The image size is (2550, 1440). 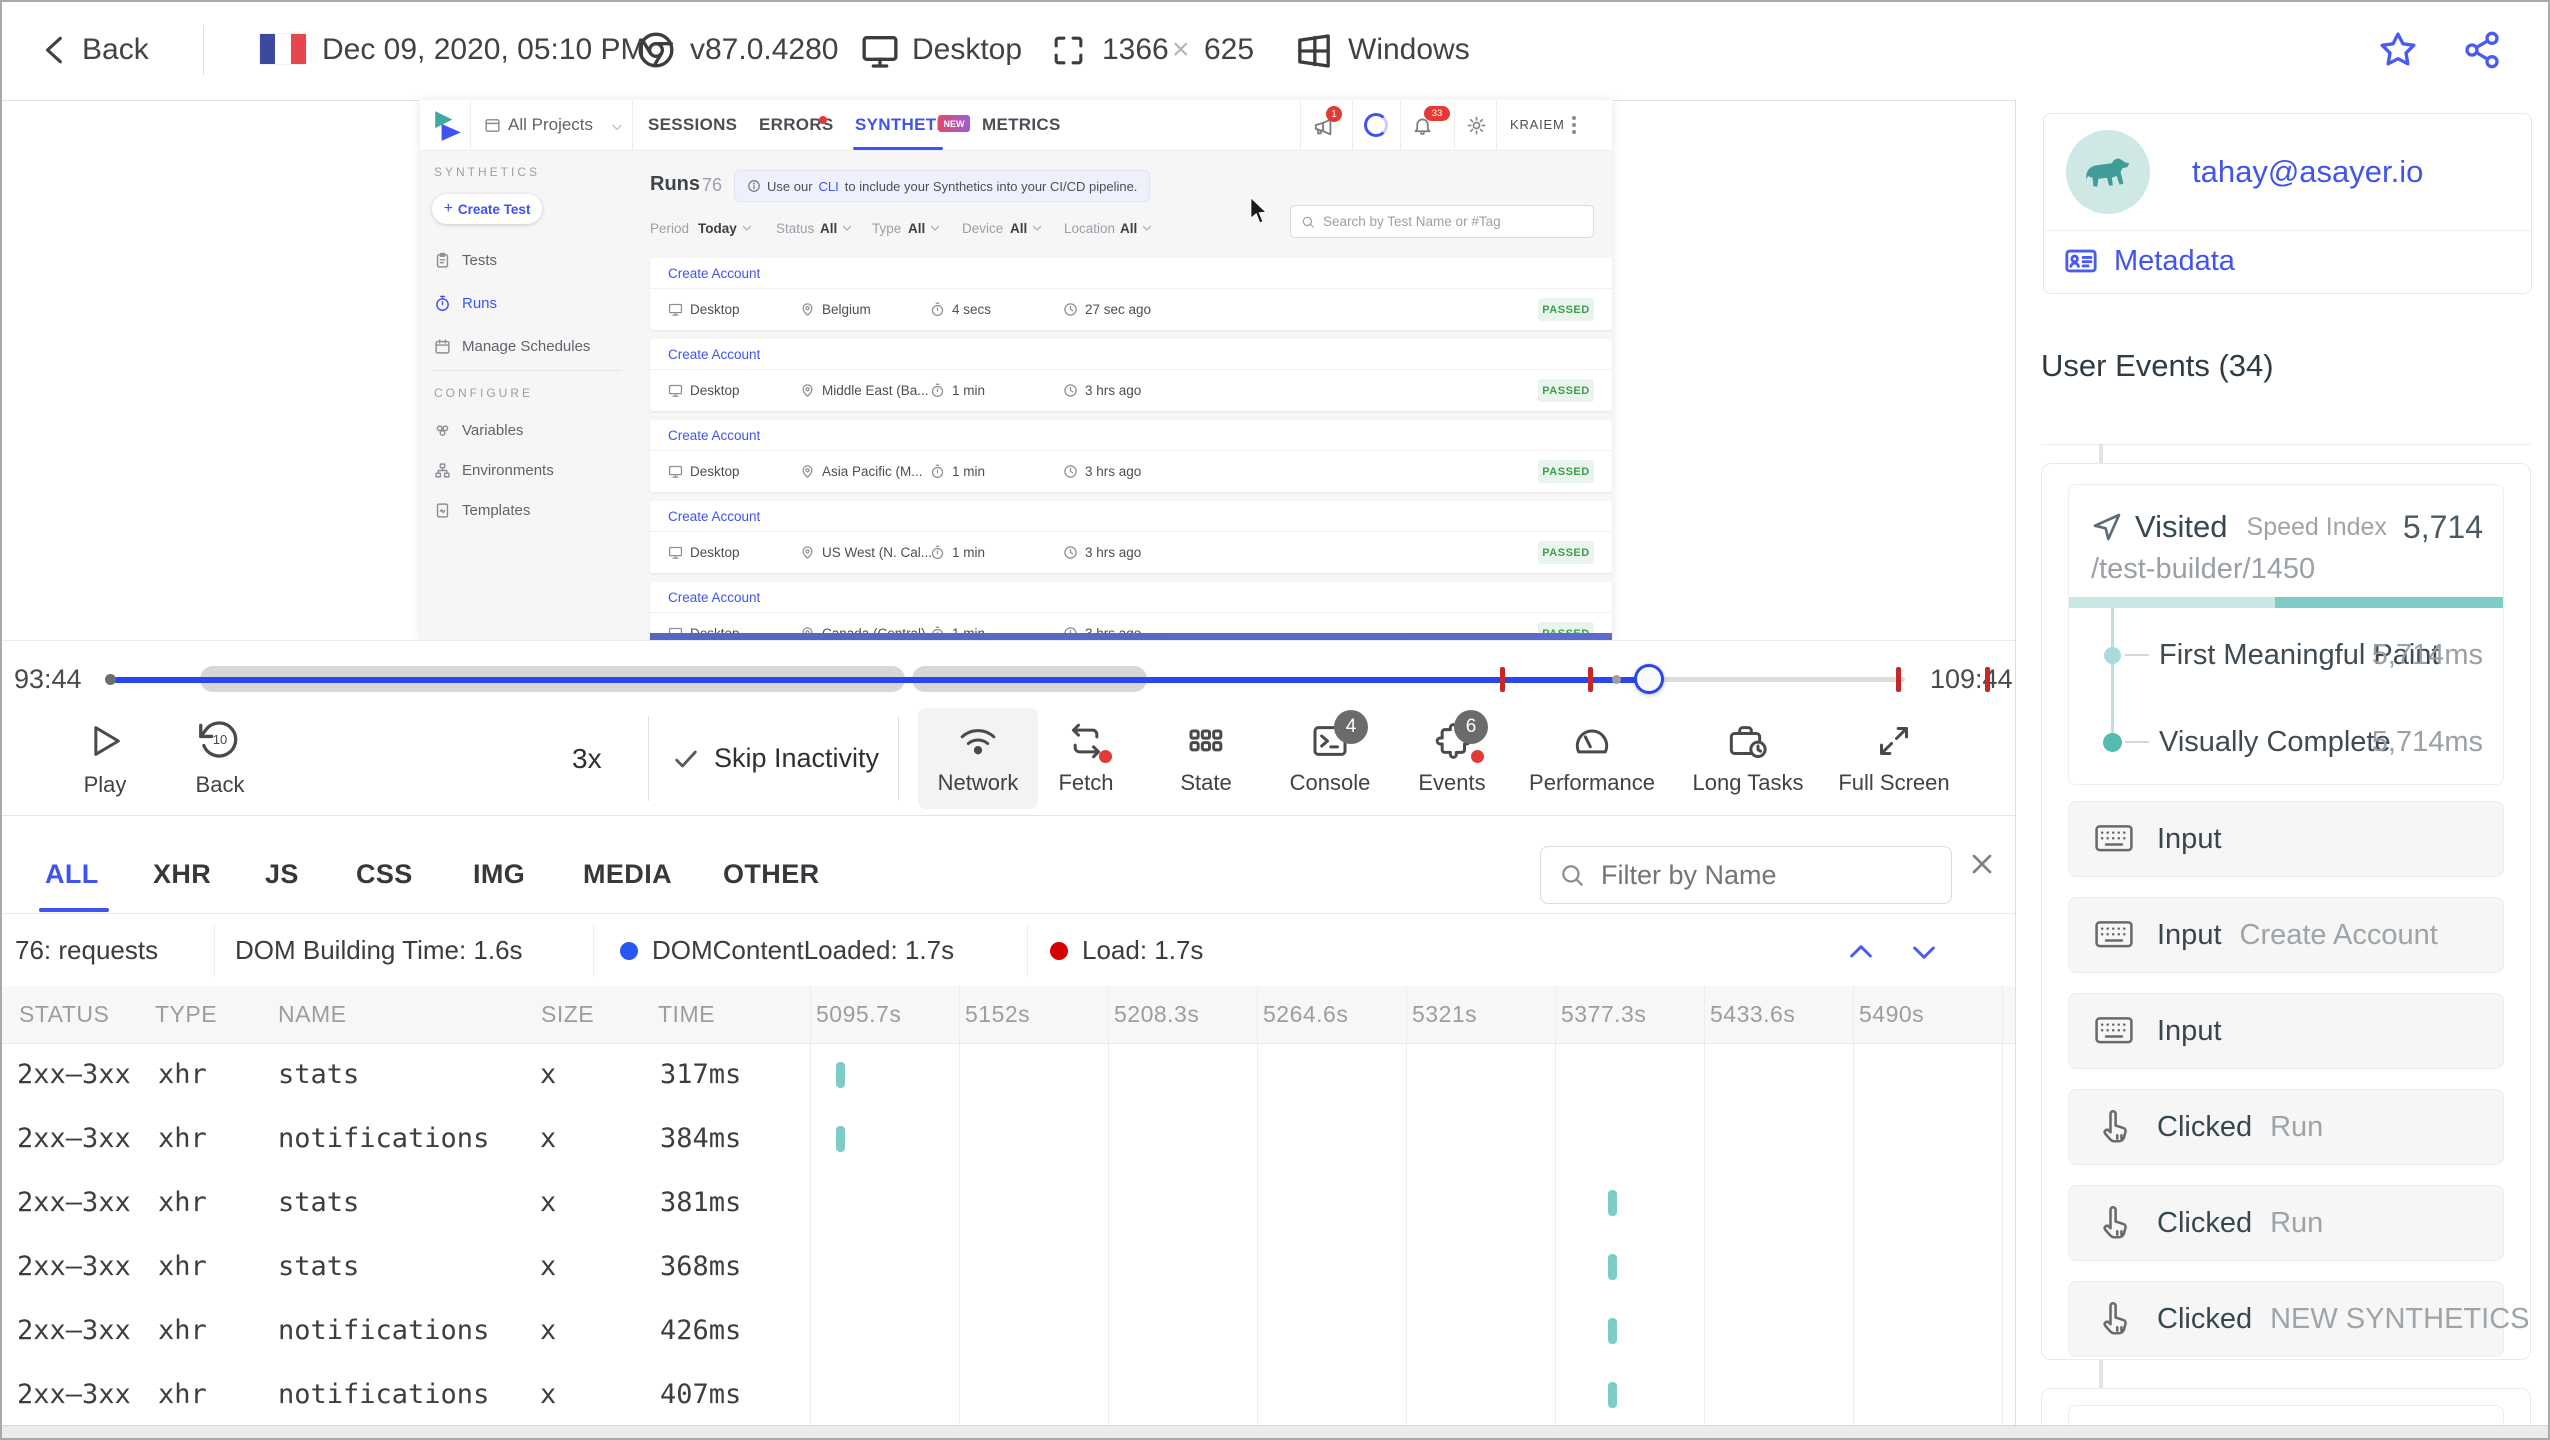 What do you see at coordinates (2149, 261) in the screenshot?
I see `metadata-button: Metadata` at bounding box center [2149, 261].